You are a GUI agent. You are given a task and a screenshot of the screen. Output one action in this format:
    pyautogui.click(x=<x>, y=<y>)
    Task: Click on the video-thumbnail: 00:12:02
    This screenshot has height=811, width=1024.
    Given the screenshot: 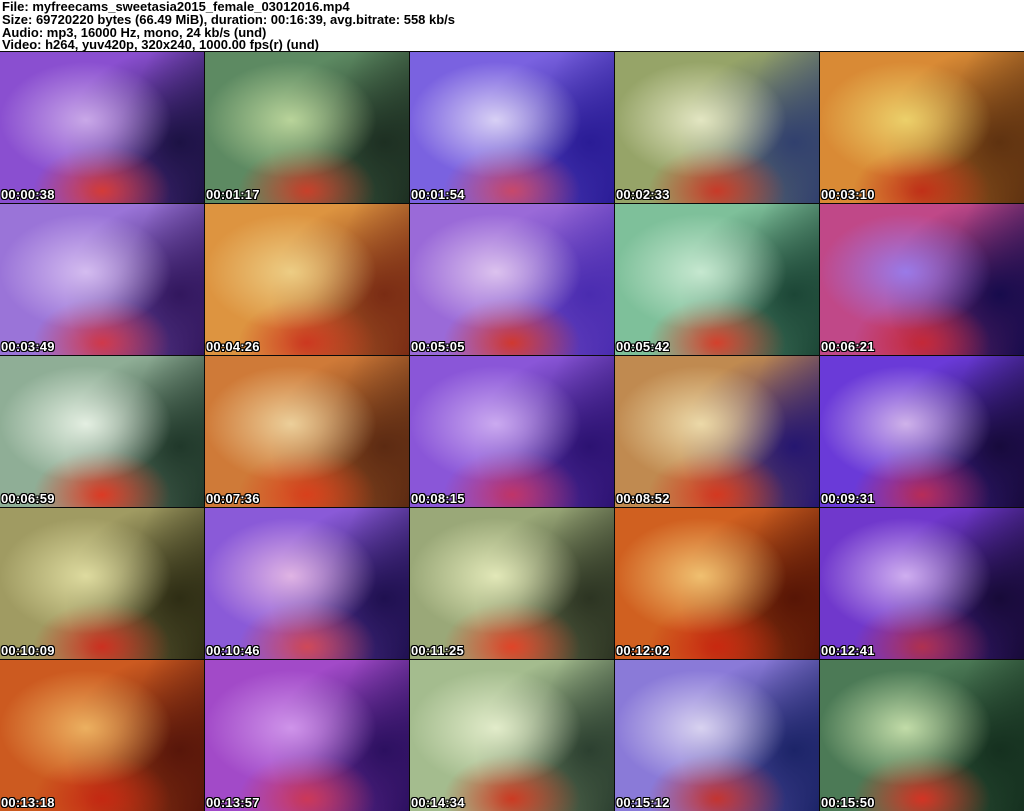 What is the action you would take?
    pyautogui.click(x=717, y=583)
    